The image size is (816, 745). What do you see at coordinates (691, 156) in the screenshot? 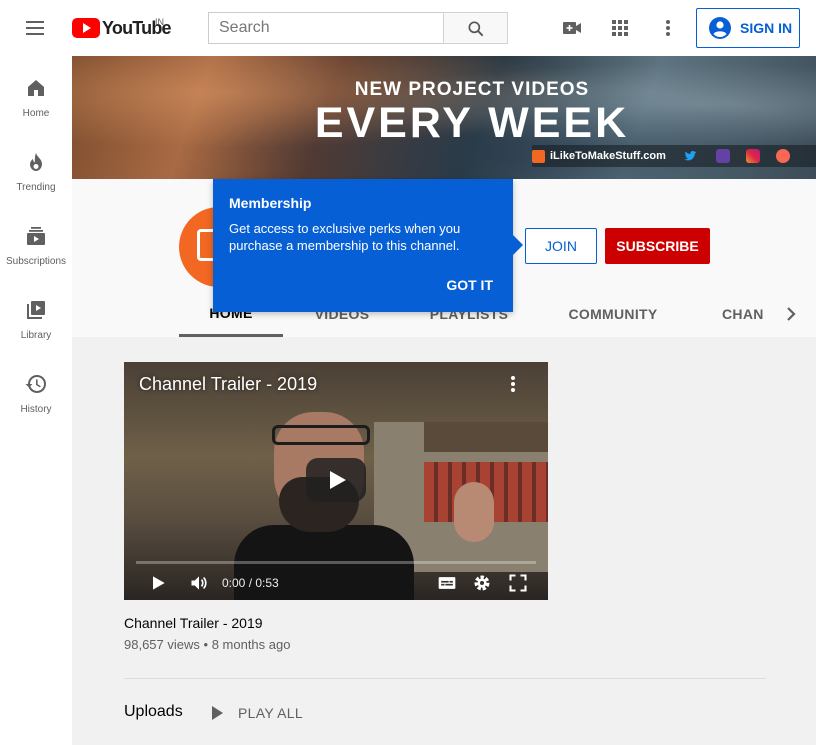
I see `twitter-icon` at bounding box center [691, 156].